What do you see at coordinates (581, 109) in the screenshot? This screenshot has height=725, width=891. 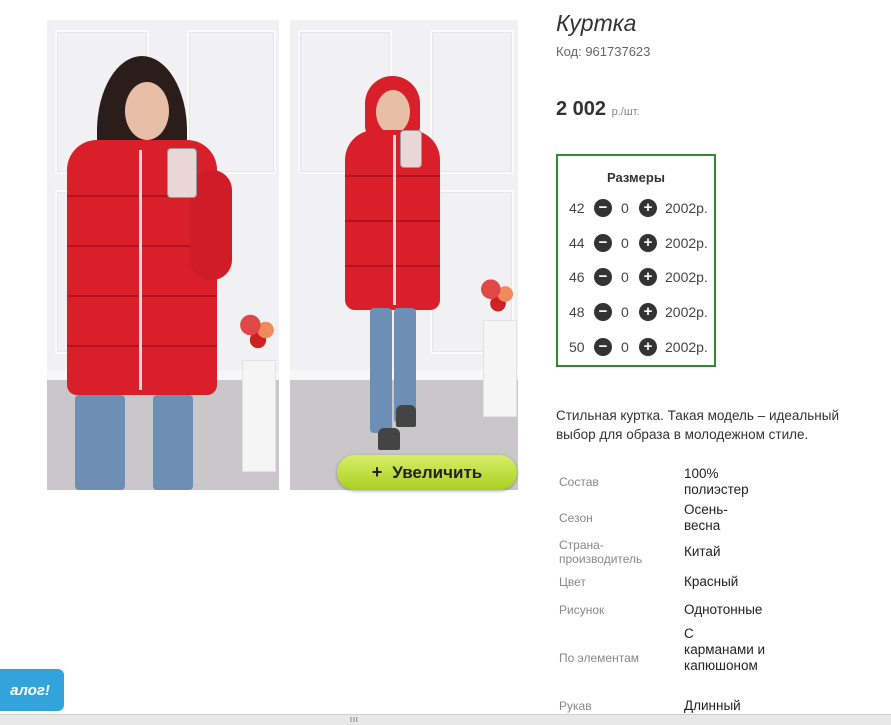 I see `price-value: 2 002` at bounding box center [581, 109].